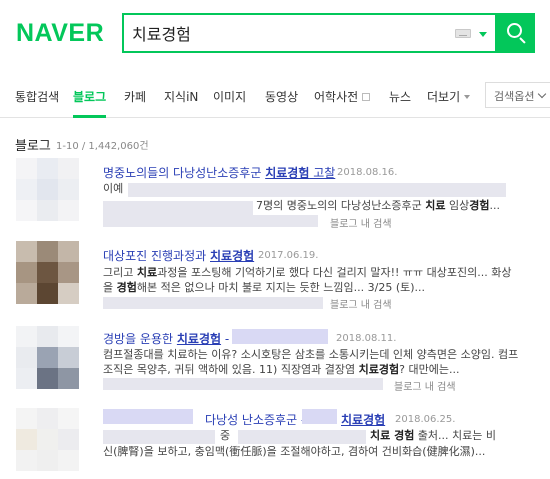  I want to click on result-date: 2017.06.19., so click(288, 255).